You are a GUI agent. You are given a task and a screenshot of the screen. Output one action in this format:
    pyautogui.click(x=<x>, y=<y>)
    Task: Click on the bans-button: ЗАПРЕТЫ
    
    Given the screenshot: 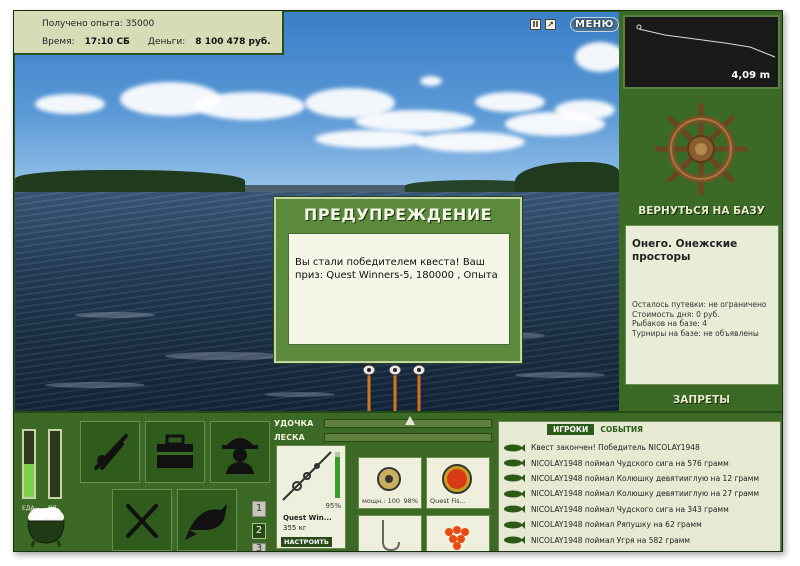 What is the action you would take?
    pyautogui.click(x=700, y=400)
    